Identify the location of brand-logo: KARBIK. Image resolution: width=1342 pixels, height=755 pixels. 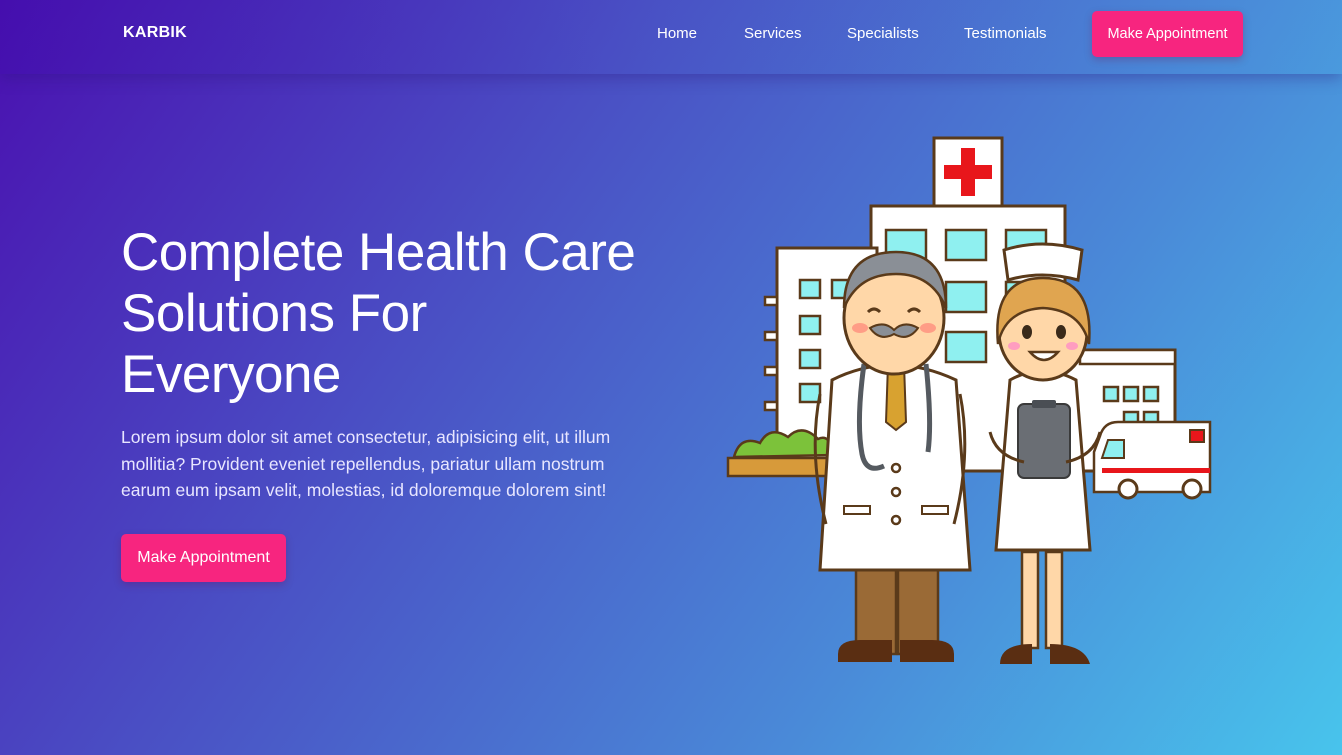
(155, 33).